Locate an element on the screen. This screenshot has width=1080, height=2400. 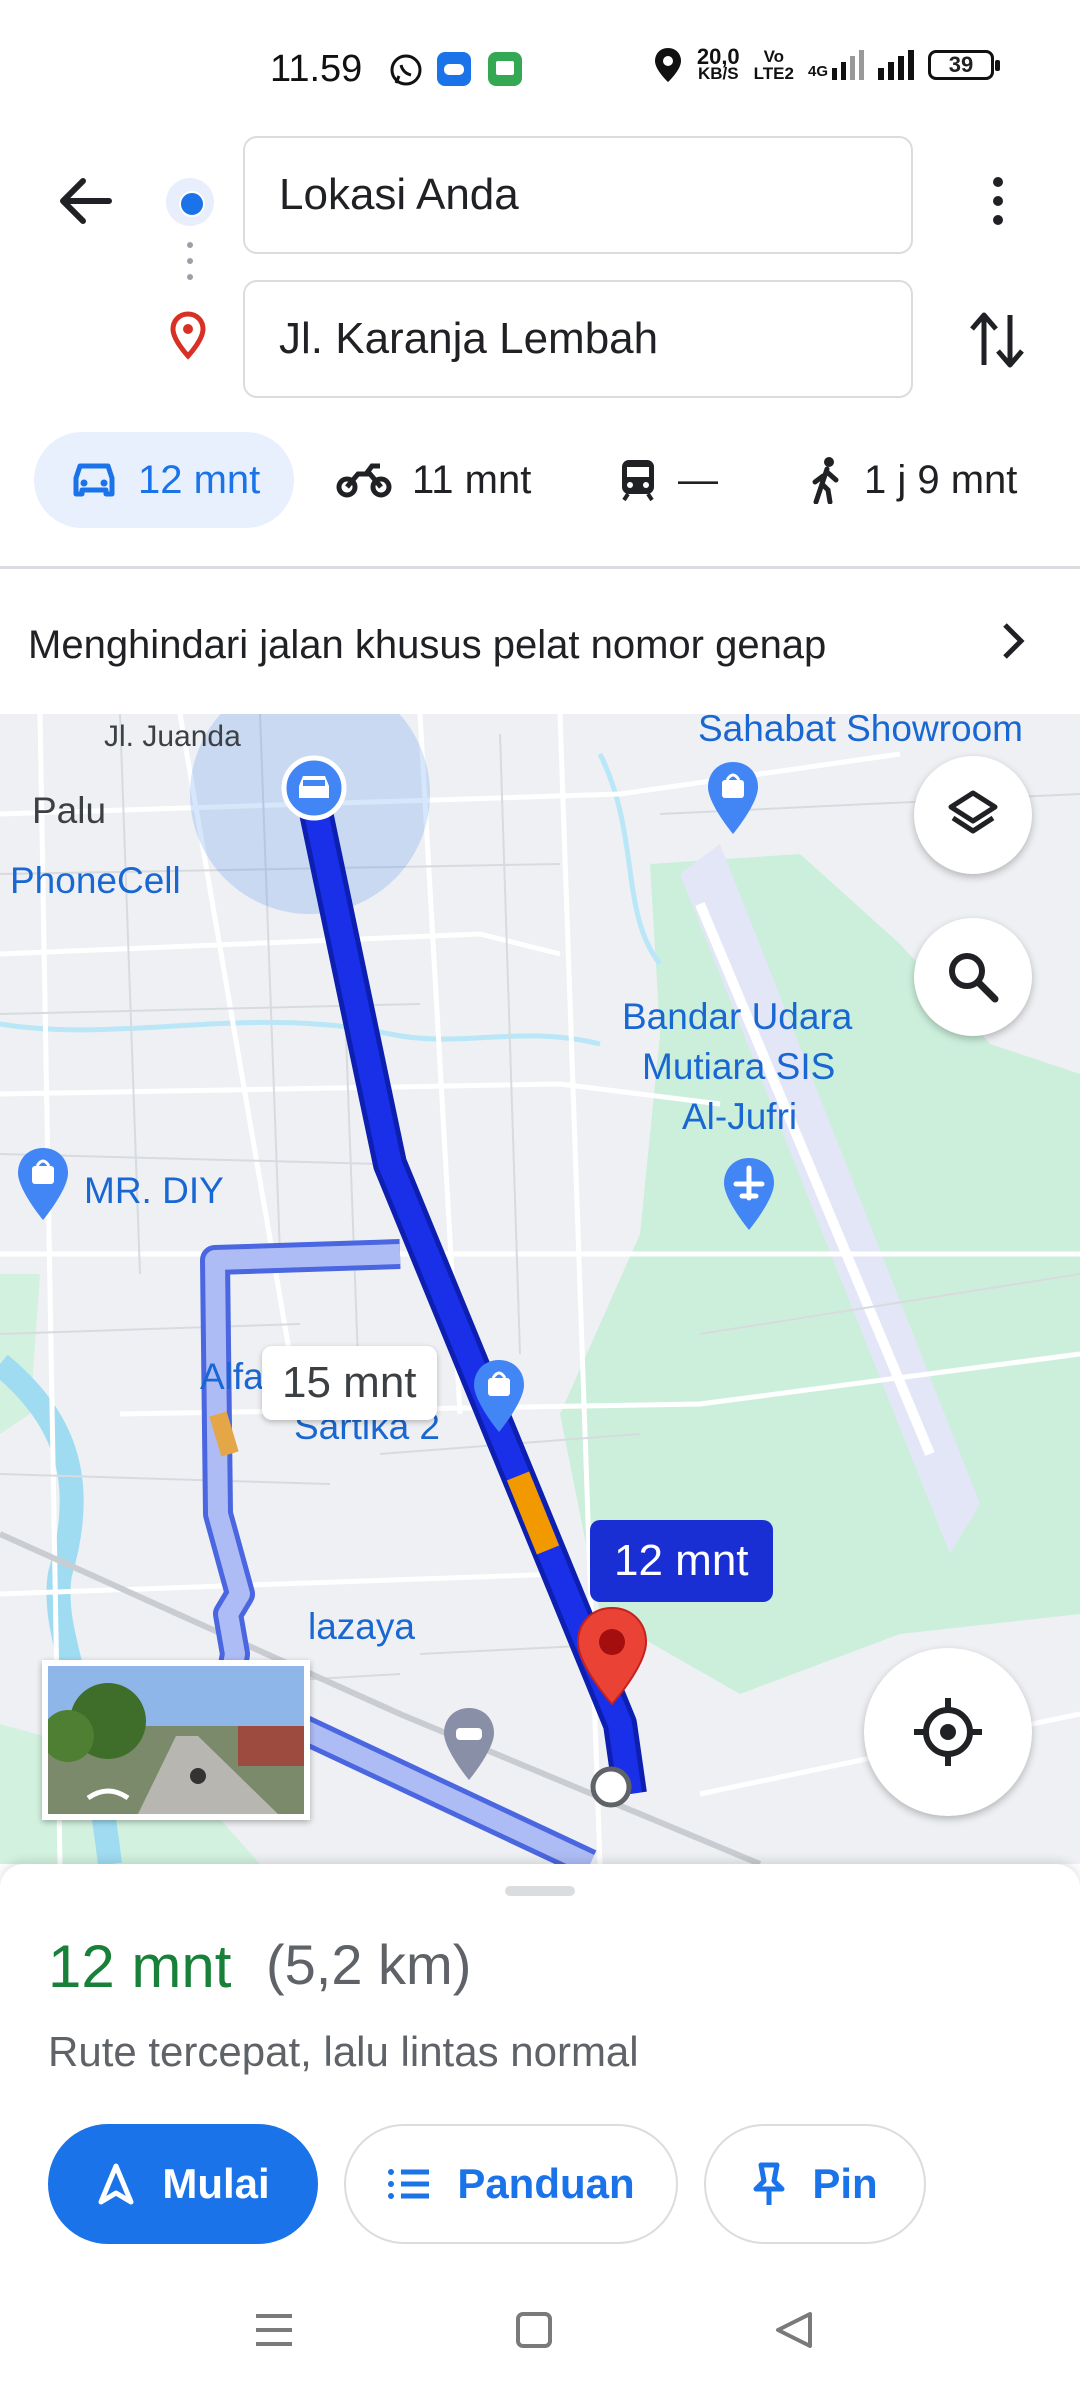
chevron-right-icon is located at coordinates (1014, 641).